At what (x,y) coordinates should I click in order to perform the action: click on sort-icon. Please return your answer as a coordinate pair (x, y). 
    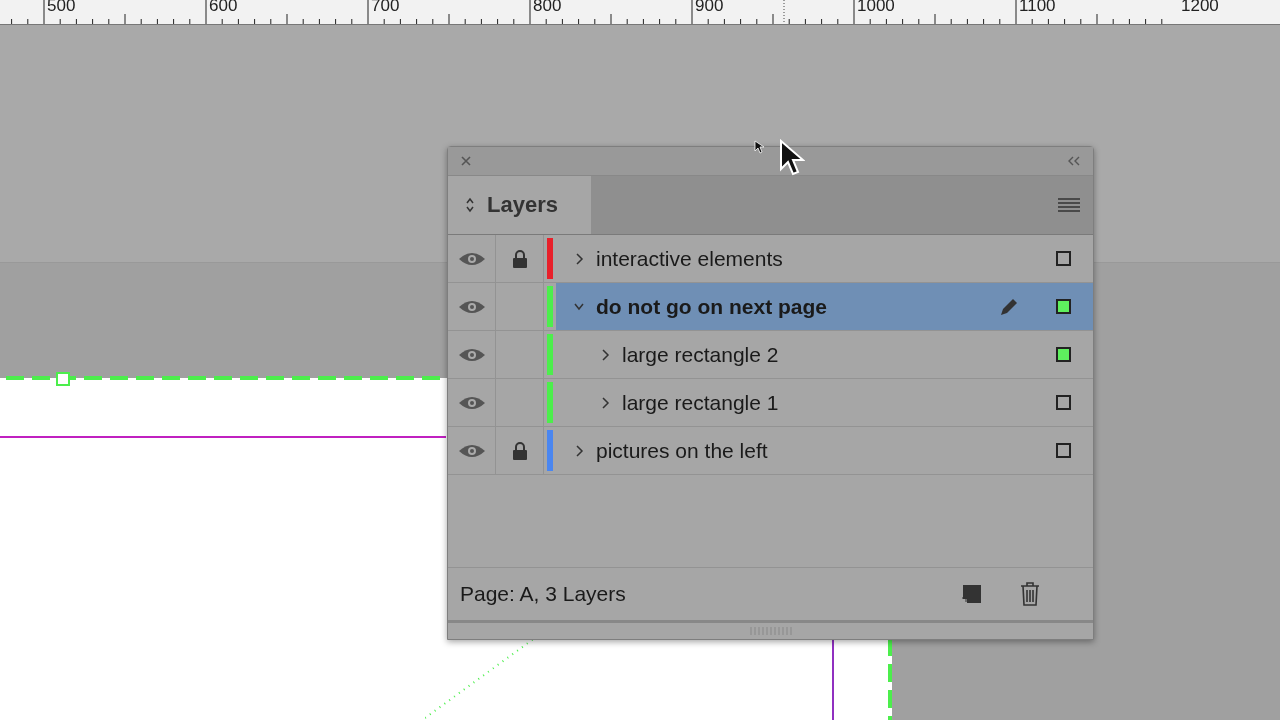
    Looking at the image, I should click on (470, 205).